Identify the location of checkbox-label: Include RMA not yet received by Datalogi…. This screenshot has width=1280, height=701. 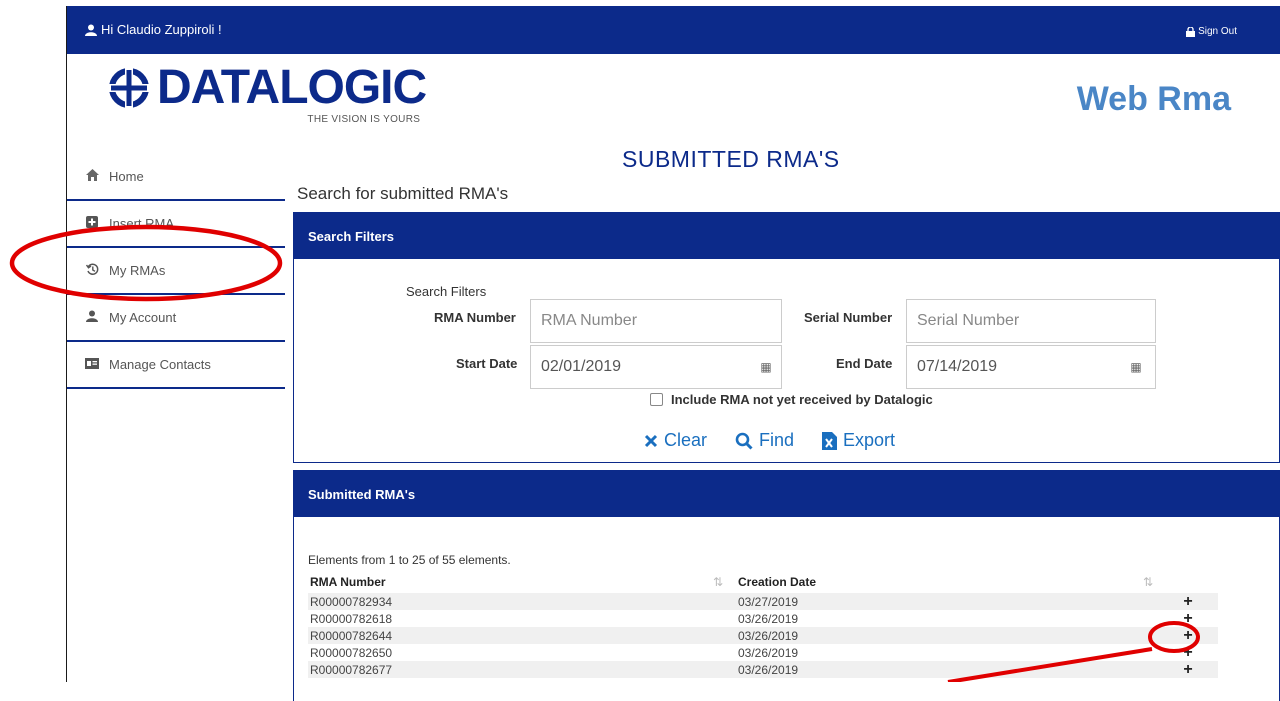
(802, 399).